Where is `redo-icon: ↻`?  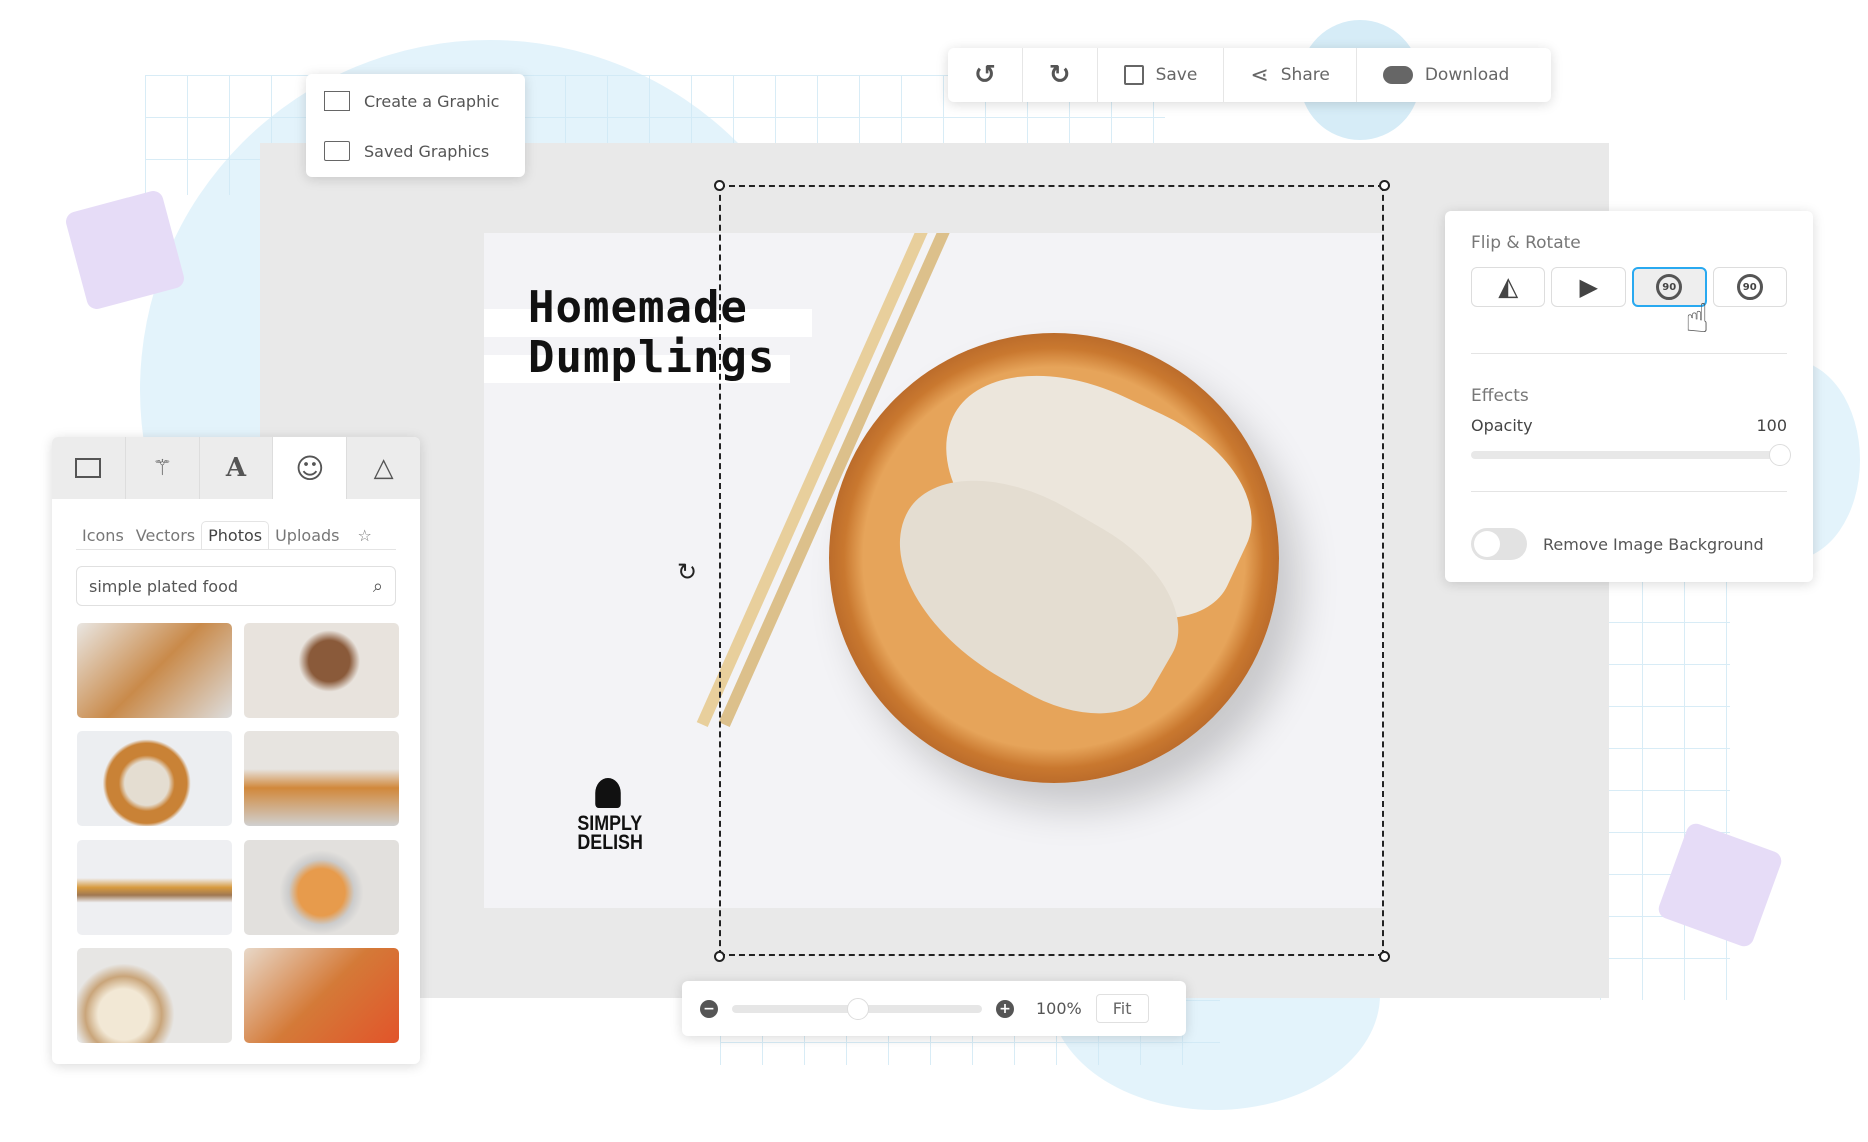 redo-icon: ↻ is located at coordinates (1059, 75).